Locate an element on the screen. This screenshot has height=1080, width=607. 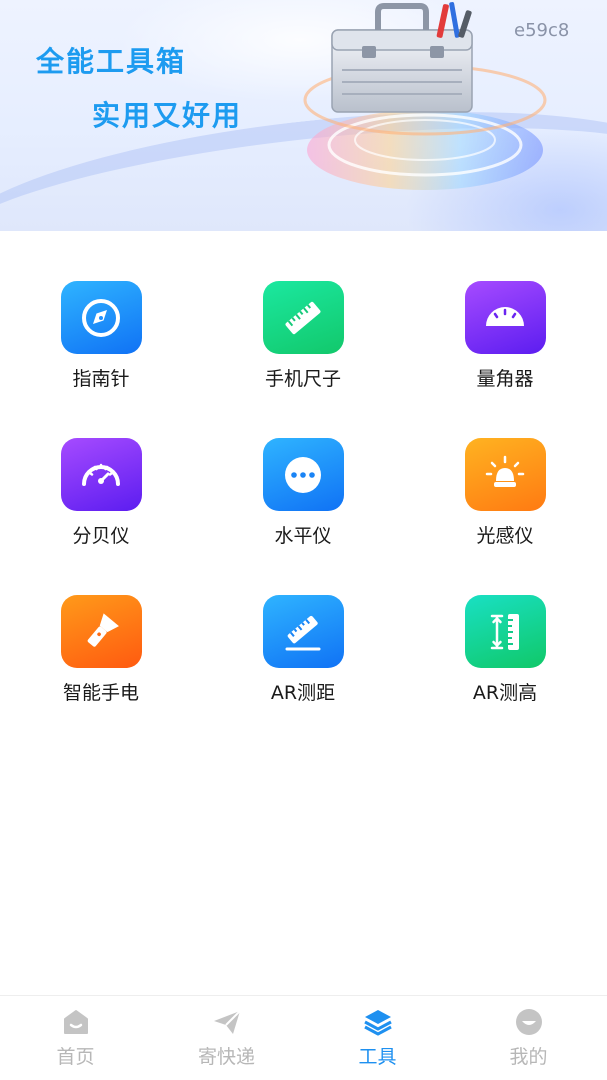
nav-item-profile: 我的 is located at coordinates (528, 1038).